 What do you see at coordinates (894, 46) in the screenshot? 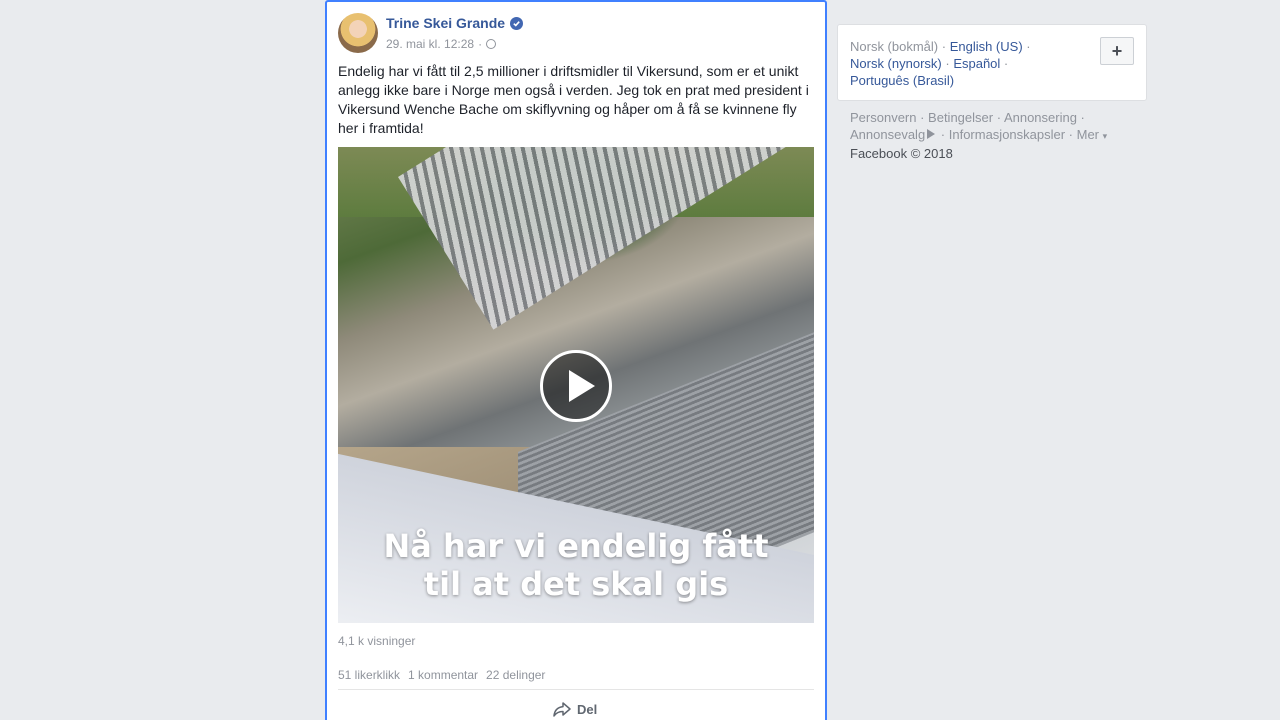
I see `current-language: Norsk (bokmål)` at bounding box center [894, 46].